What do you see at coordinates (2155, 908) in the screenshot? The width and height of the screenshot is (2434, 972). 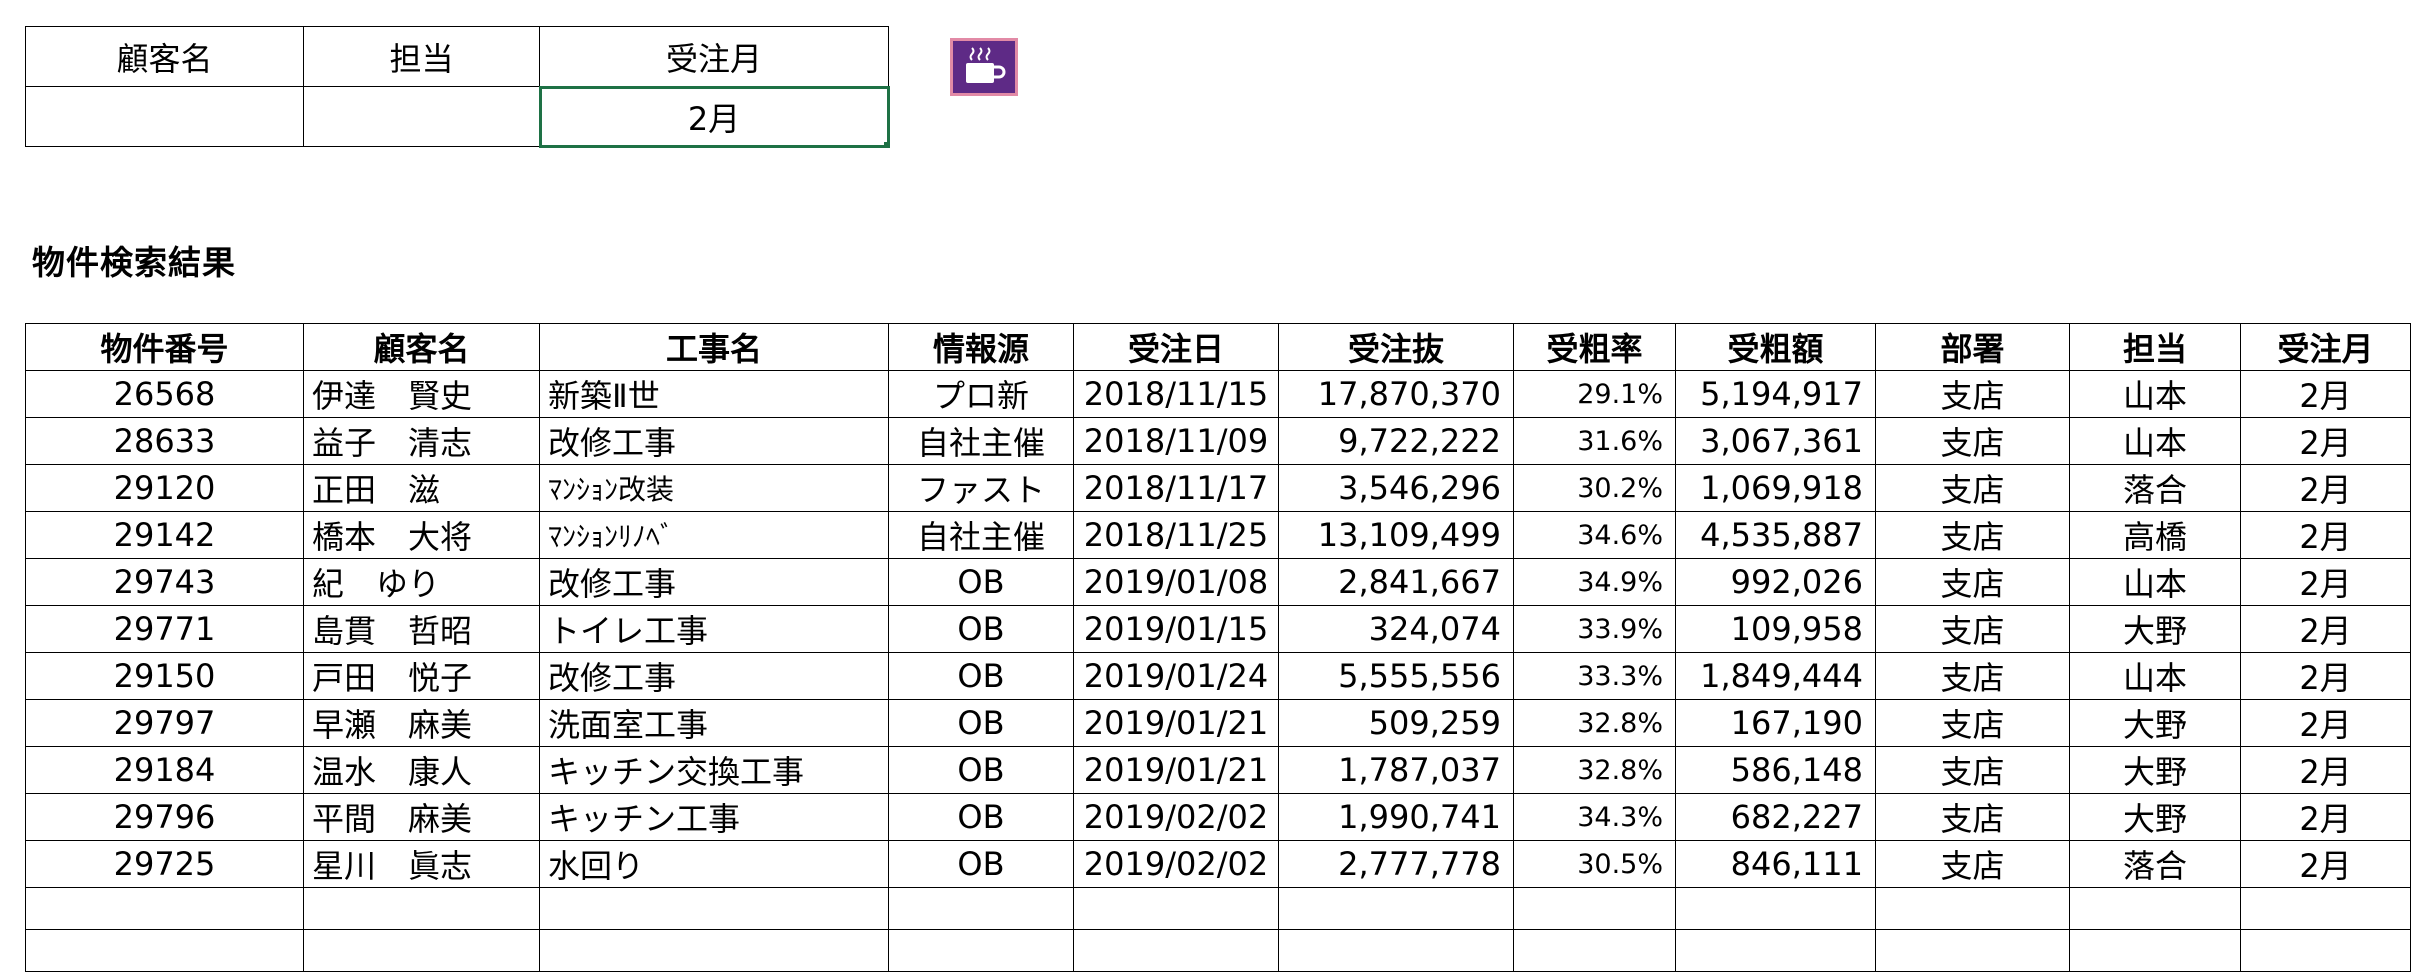 I see `cell-staff` at bounding box center [2155, 908].